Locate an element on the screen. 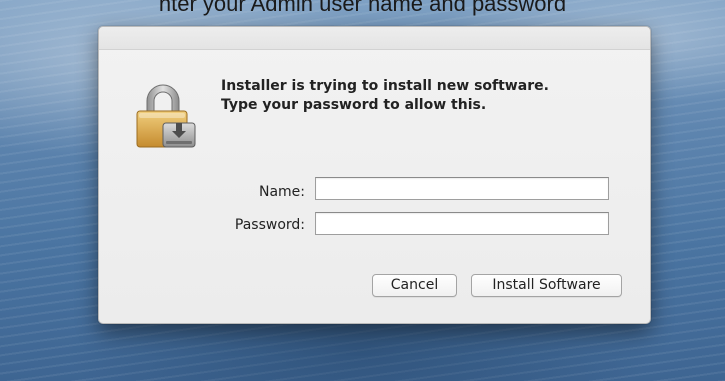 The width and height of the screenshot is (725, 381). password-label: Password: is located at coordinates (269, 225).